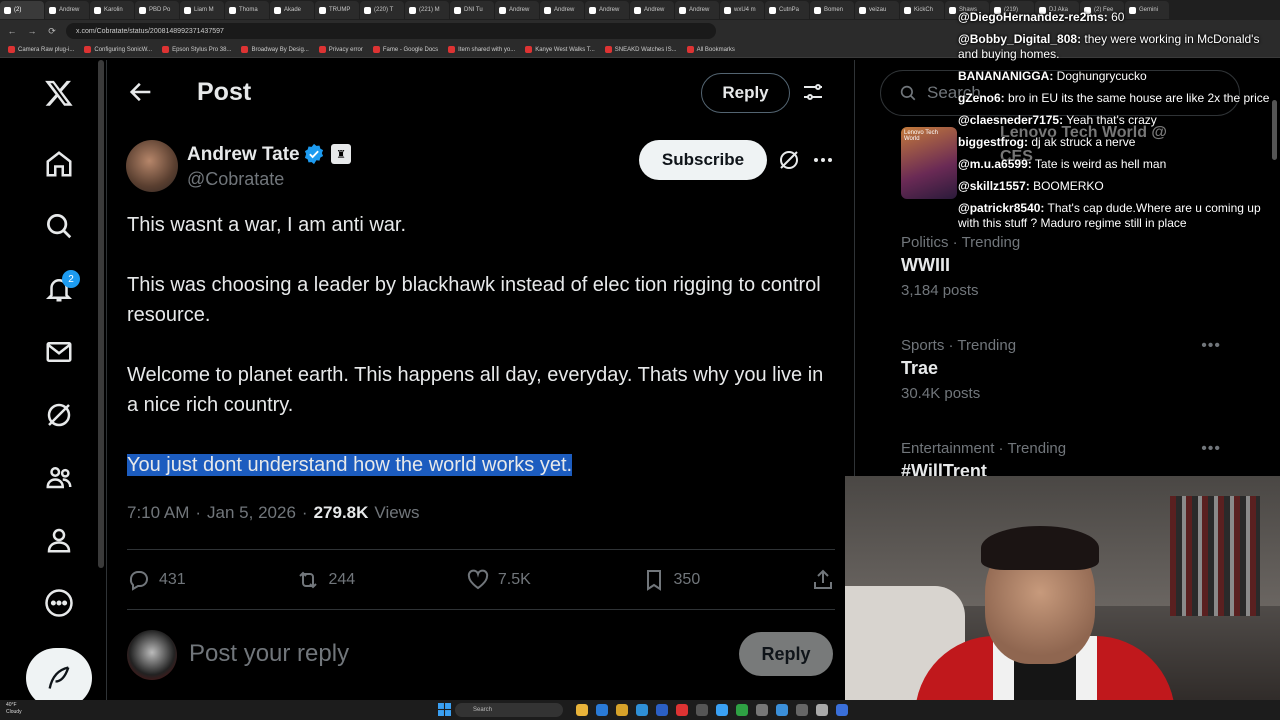 This screenshot has height=720, width=1280. What do you see at coordinates (472, 10) in the screenshot?
I see `browser-tab: DNI Tu` at bounding box center [472, 10].